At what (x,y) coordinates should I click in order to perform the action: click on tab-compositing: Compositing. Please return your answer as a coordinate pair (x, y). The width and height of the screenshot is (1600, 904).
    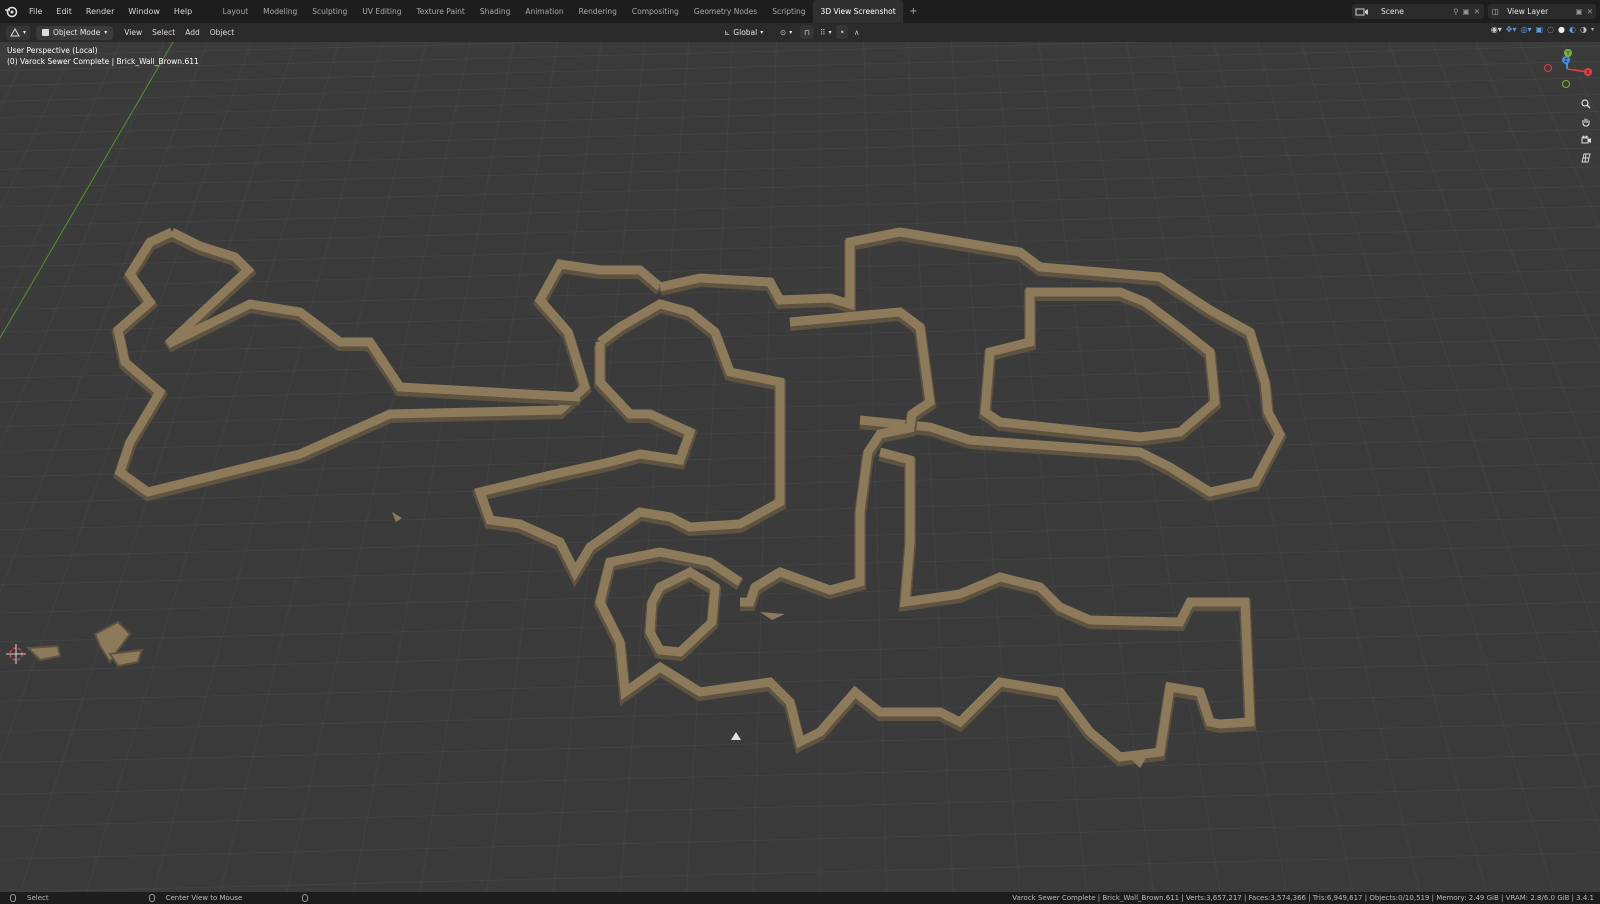
    Looking at the image, I should click on (655, 11).